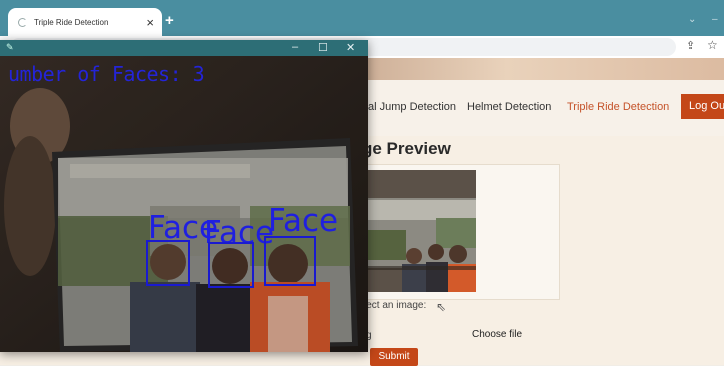  Describe the element at coordinates (497, 334) in the screenshot. I see `choose-file-button: Choose file` at that location.